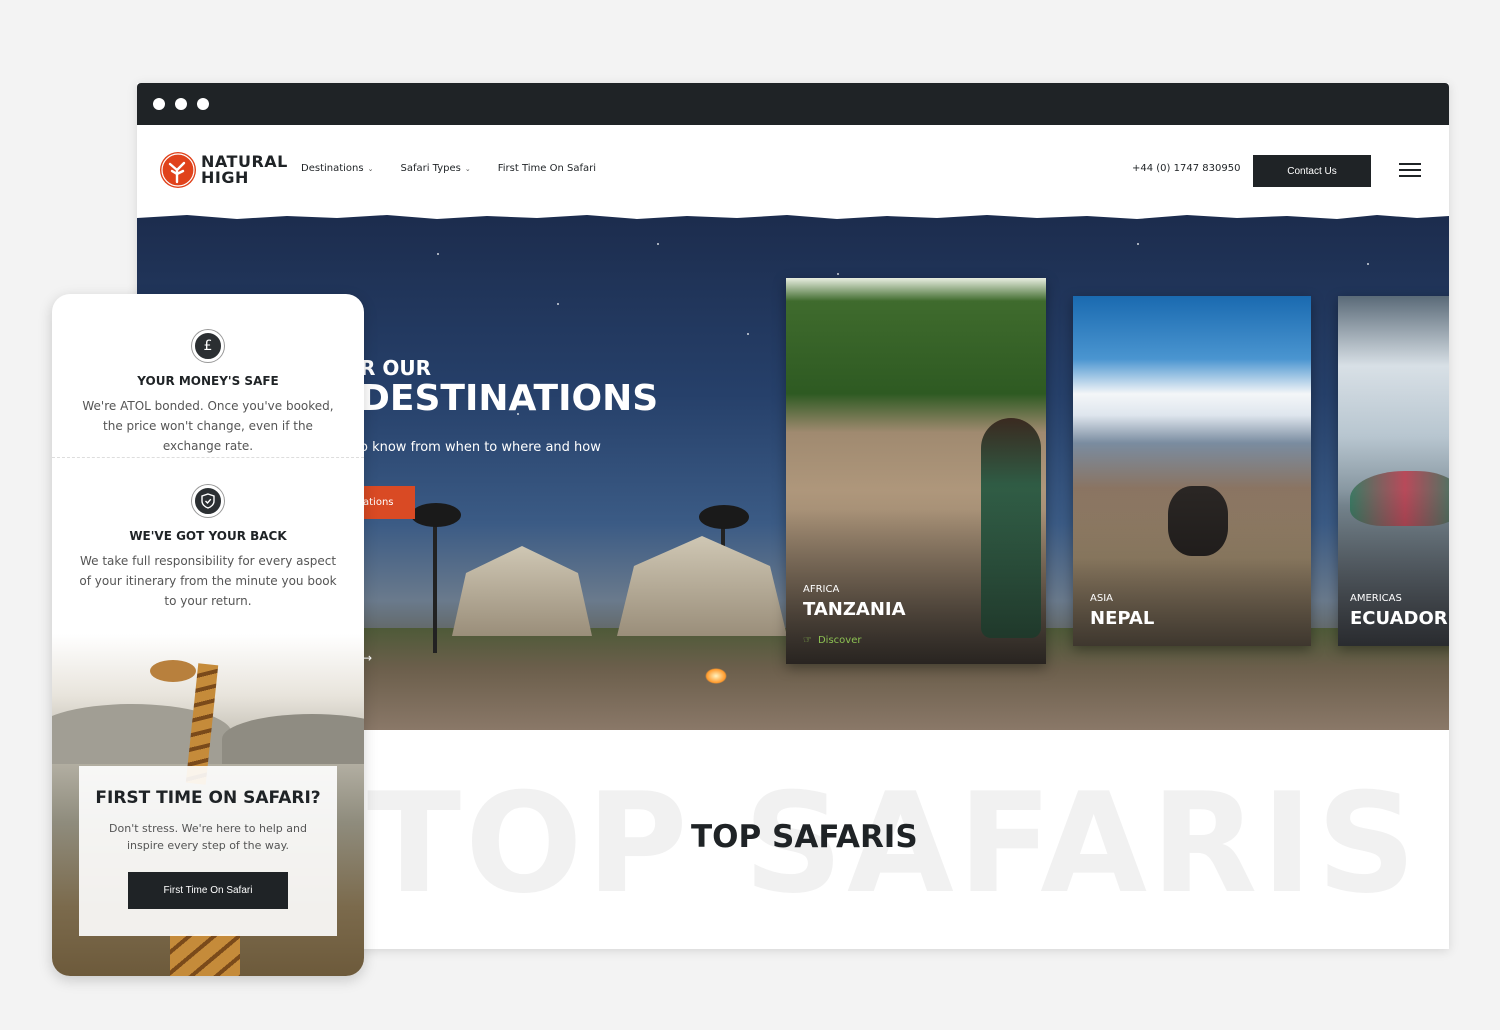 This screenshot has width=1500, height=1030. I want to click on card-region-label: AFRICA, so click(821, 589).